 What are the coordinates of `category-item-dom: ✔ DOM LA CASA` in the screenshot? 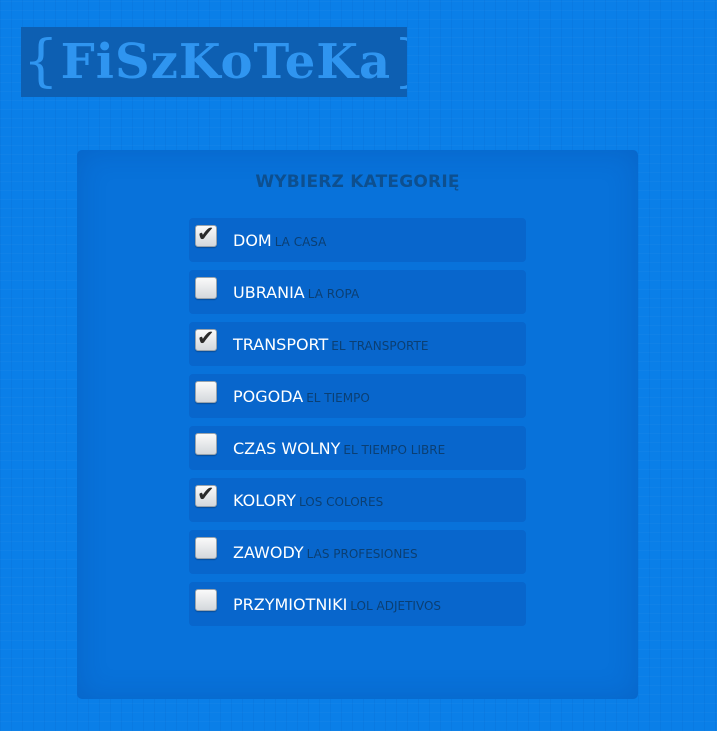 It's located at (357, 240).